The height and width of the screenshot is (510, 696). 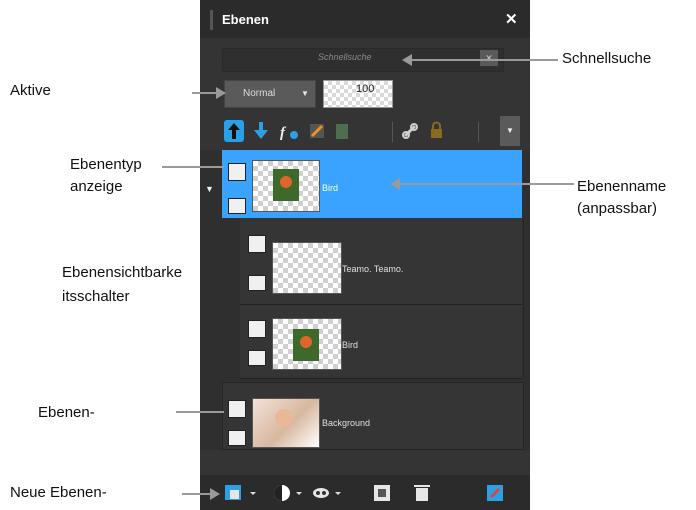 I want to click on layer-thumbnail-photo, so click(x=286, y=423).